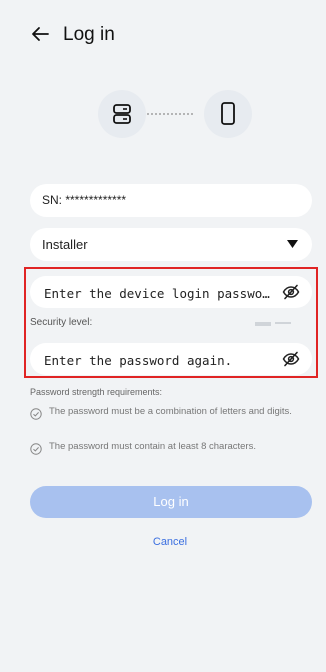 The height and width of the screenshot is (672, 326). I want to click on device-circle, so click(122, 114).